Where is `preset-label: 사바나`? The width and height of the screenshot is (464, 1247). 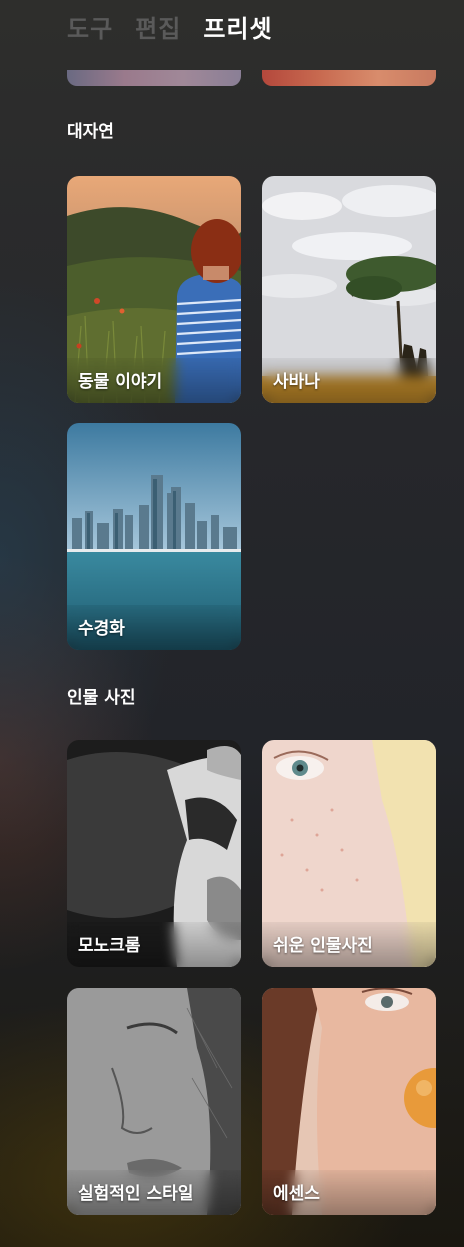 preset-label: 사바나 is located at coordinates (296, 382).